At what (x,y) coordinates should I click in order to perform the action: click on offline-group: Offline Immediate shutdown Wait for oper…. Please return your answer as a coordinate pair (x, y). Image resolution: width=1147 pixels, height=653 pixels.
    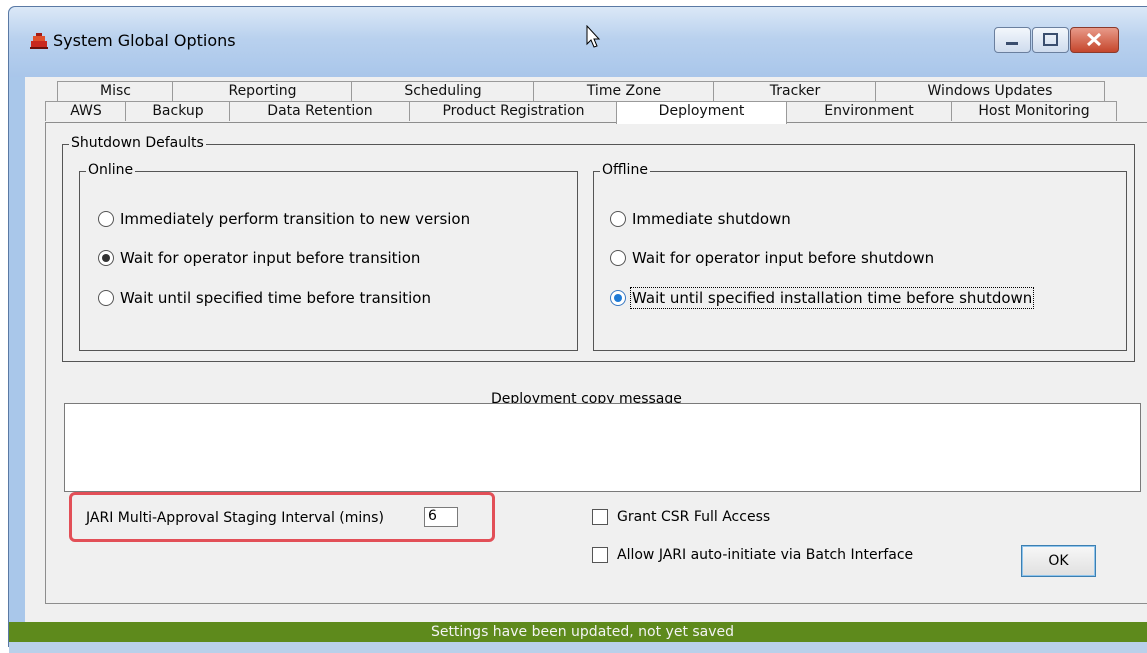
    Looking at the image, I should click on (860, 256).